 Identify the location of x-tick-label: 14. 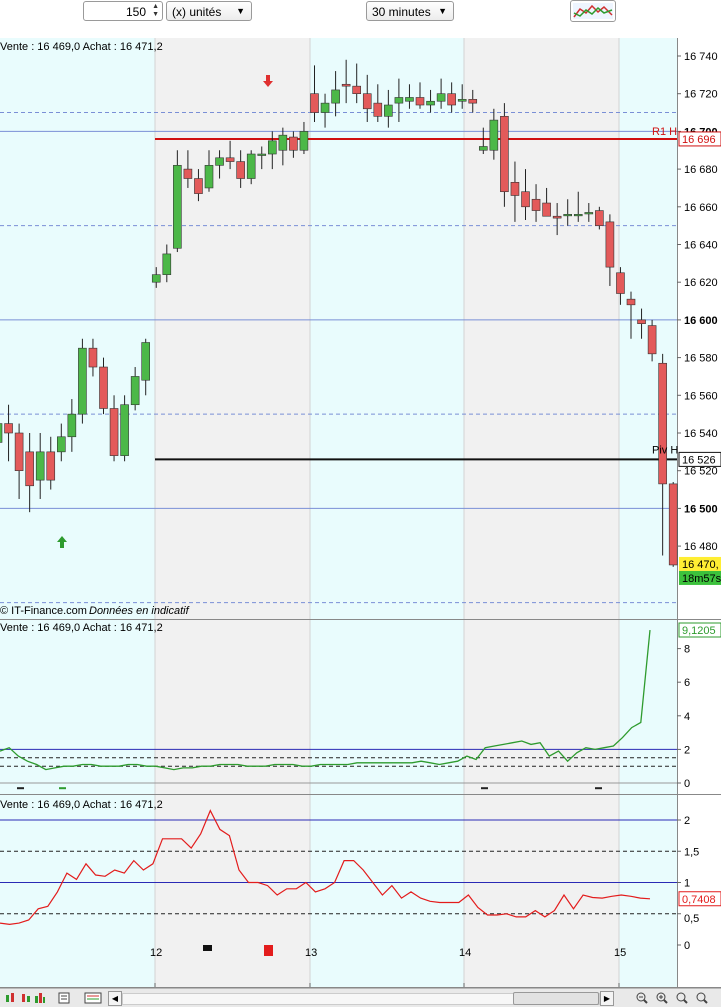
(465, 953).